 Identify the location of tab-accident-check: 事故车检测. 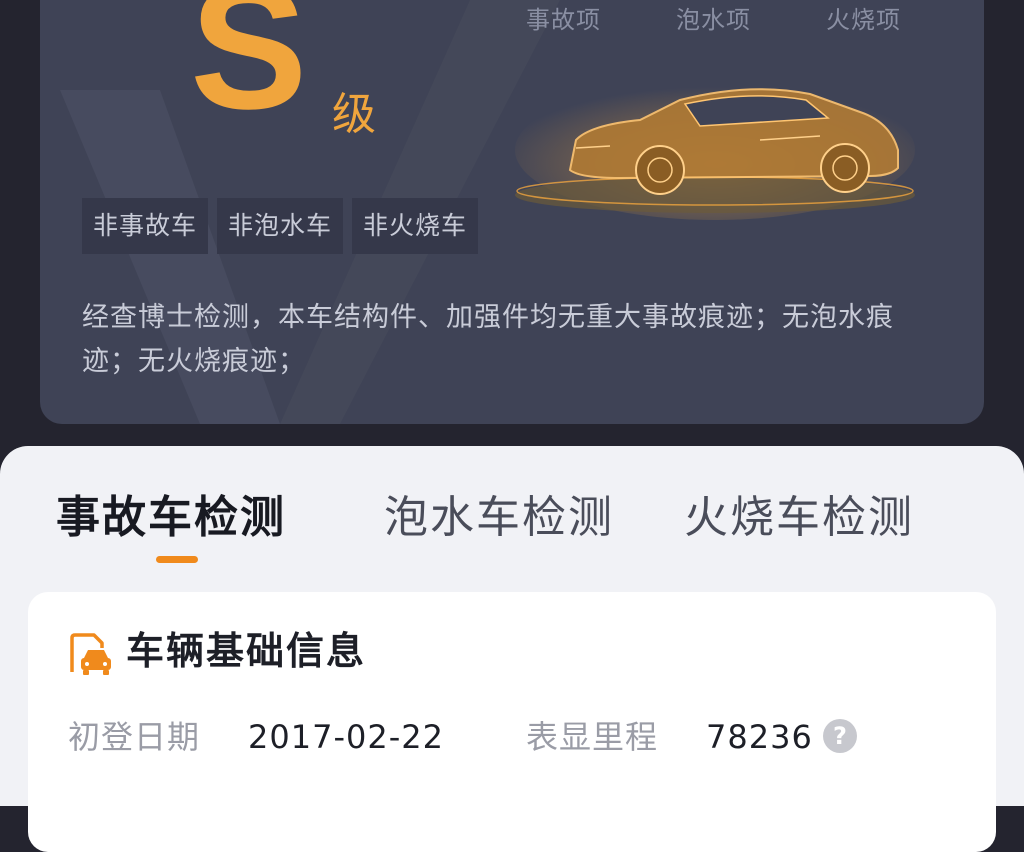
(171, 518).